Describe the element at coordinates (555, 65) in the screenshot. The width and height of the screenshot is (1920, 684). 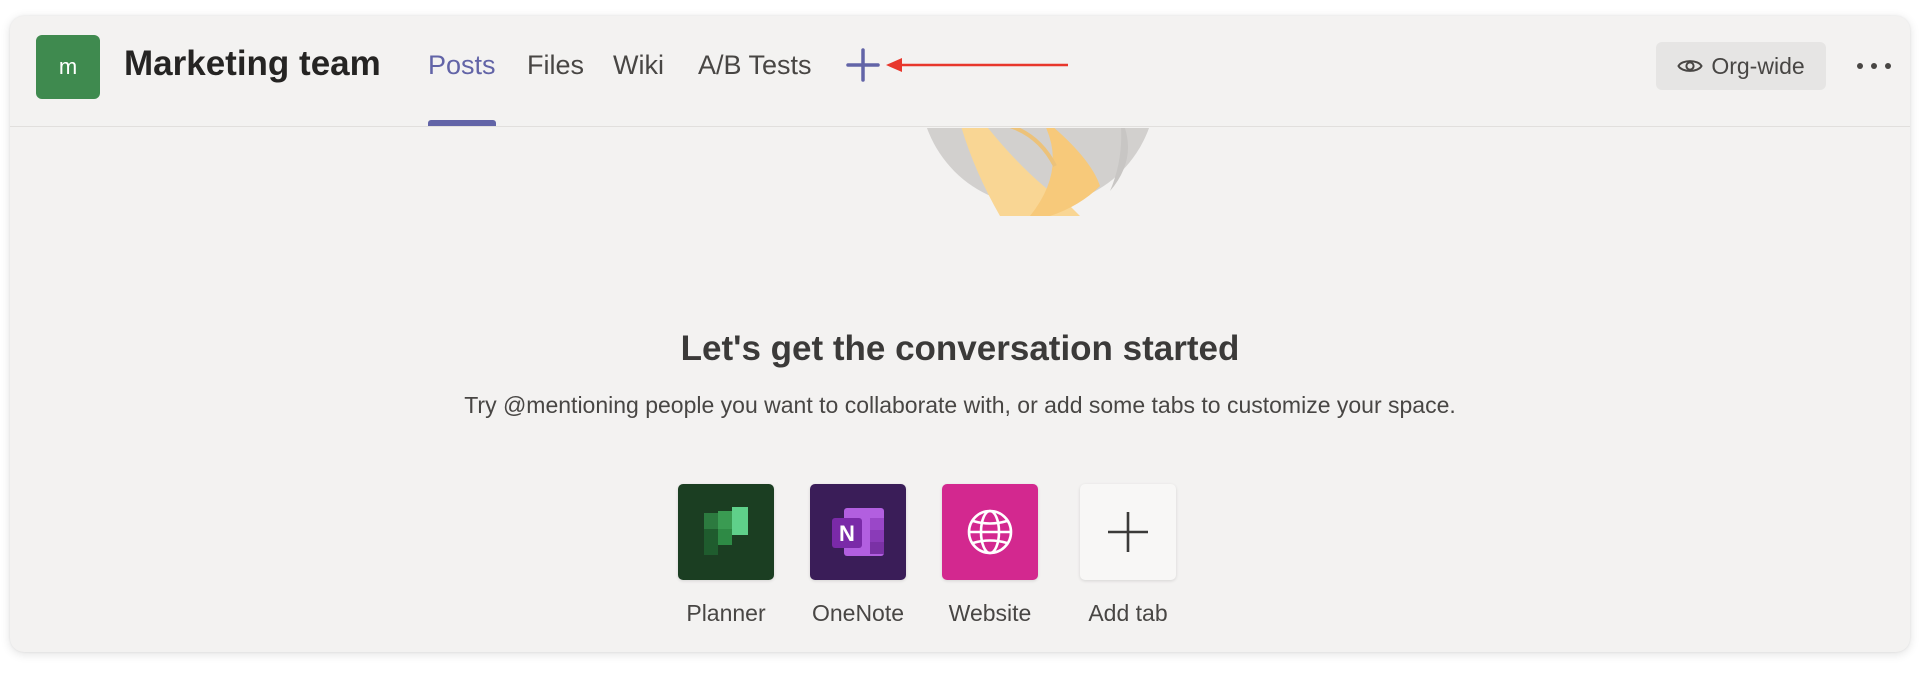
I see `tab-files: Files` at that location.